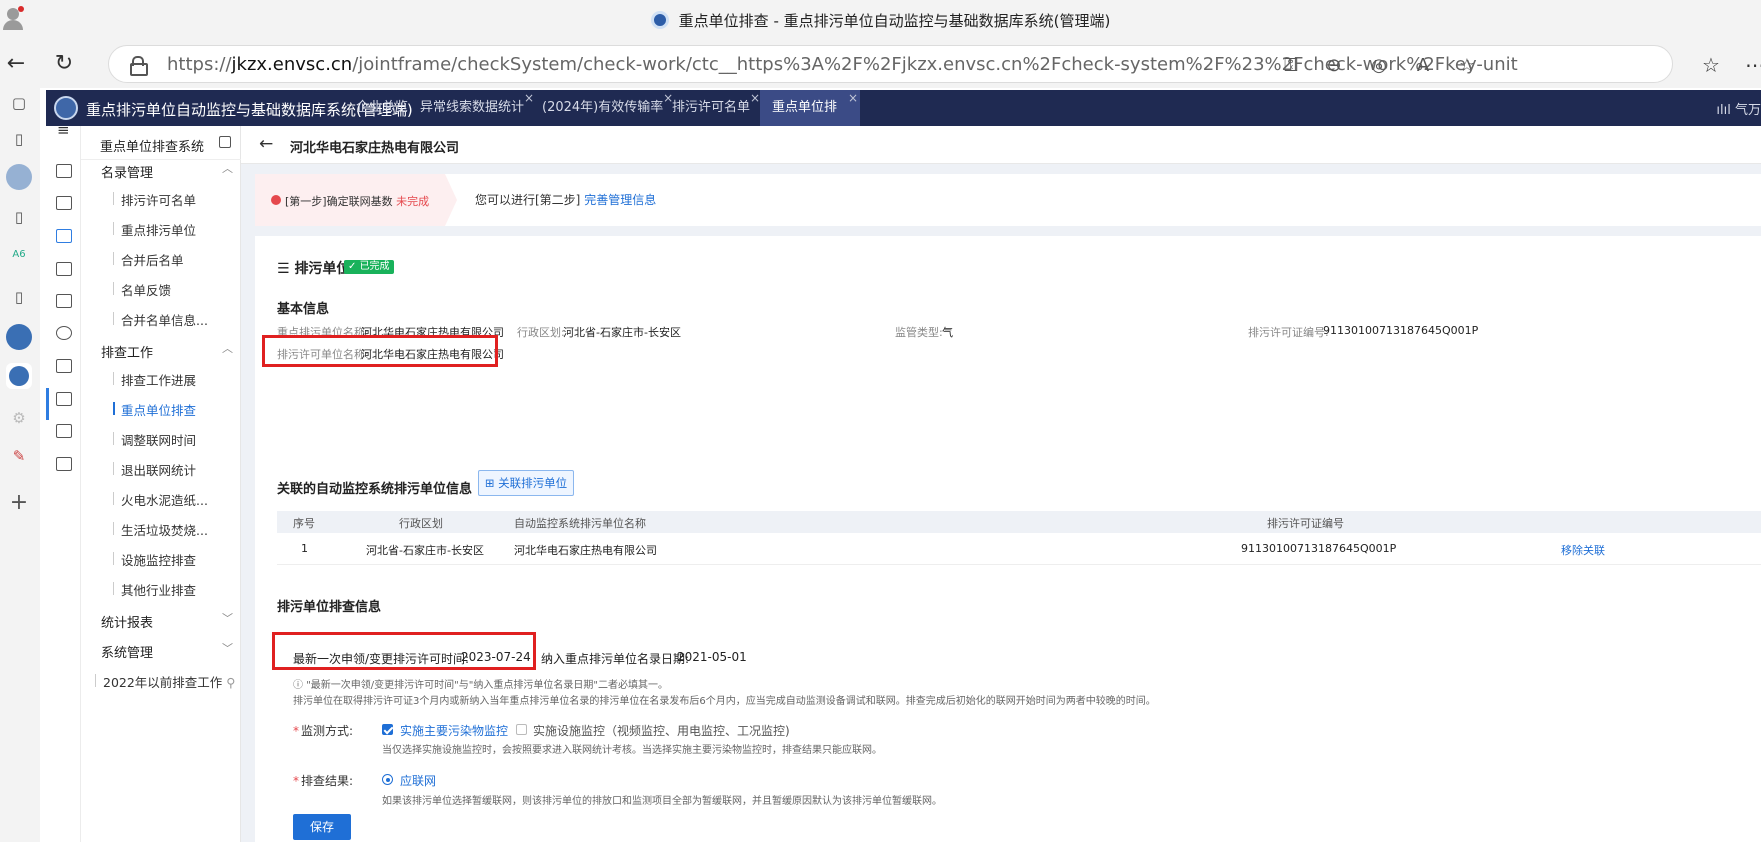 The image size is (1761, 856). Describe the element at coordinates (227, 648) in the screenshot. I see `chevron-down-icon: ﹀` at that location.